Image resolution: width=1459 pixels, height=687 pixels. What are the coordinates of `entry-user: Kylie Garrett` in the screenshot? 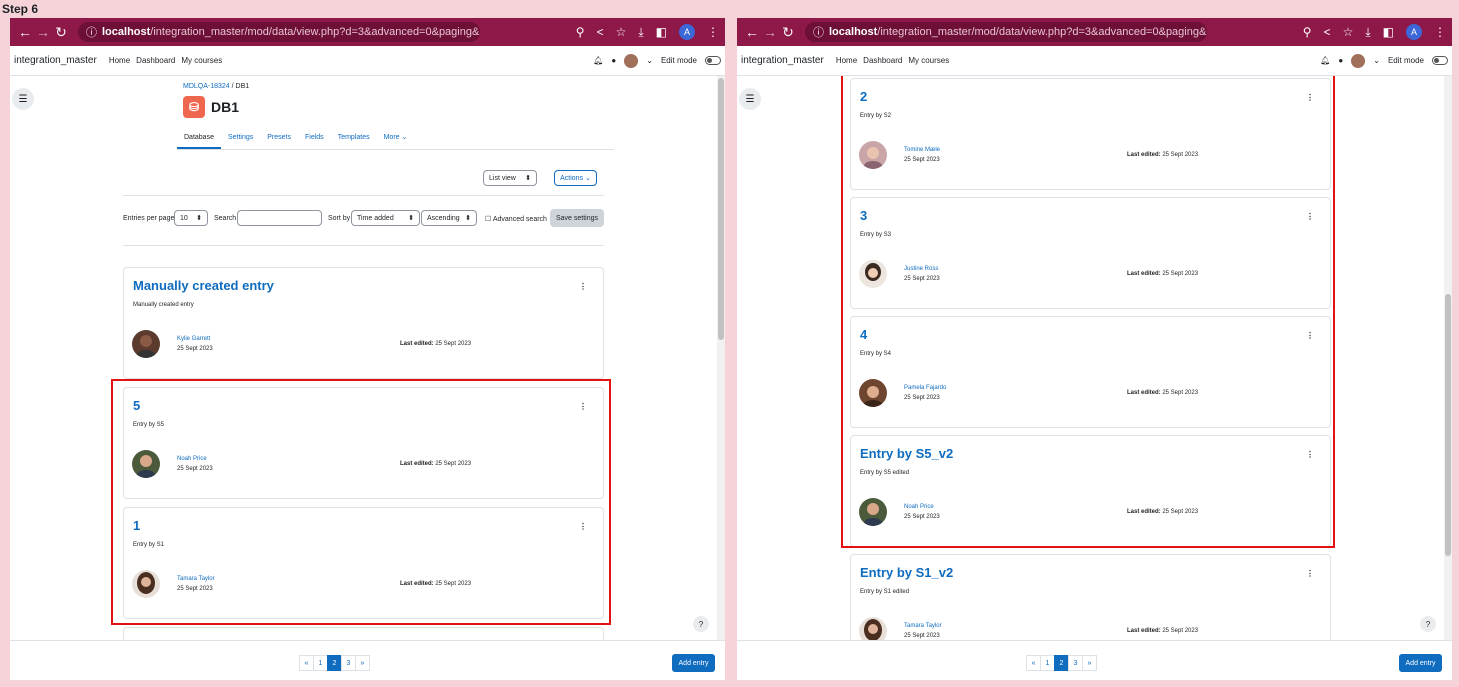 It's located at (193, 339).